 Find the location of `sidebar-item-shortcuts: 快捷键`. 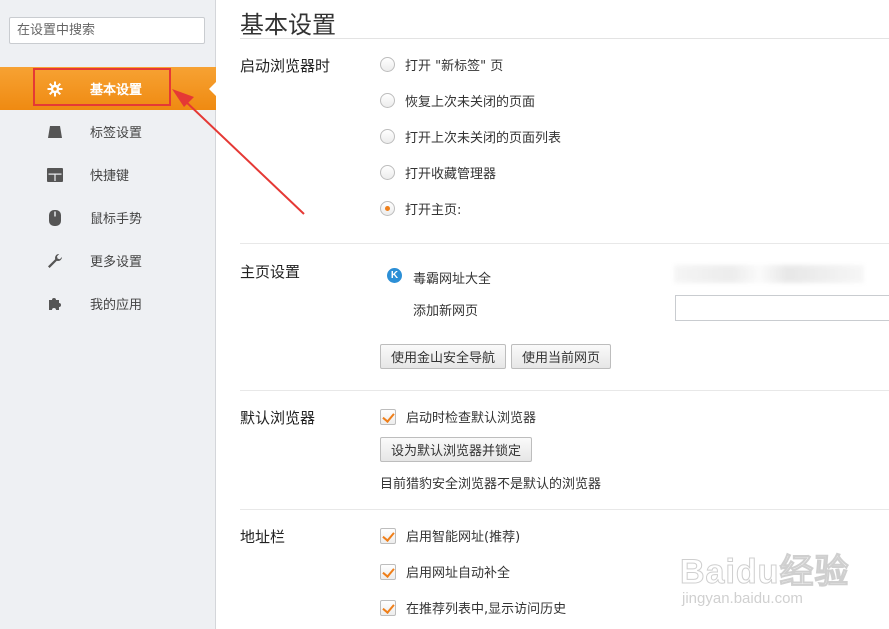

sidebar-item-shortcuts: 快捷键 is located at coordinates (108, 174).